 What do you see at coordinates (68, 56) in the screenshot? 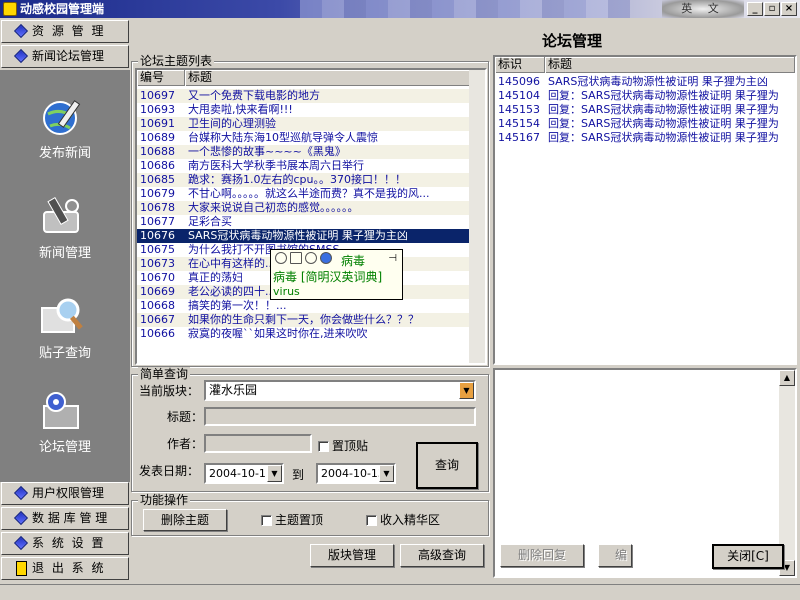
I see `nav-label: 新闻论坛管理` at bounding box center [68, 56].